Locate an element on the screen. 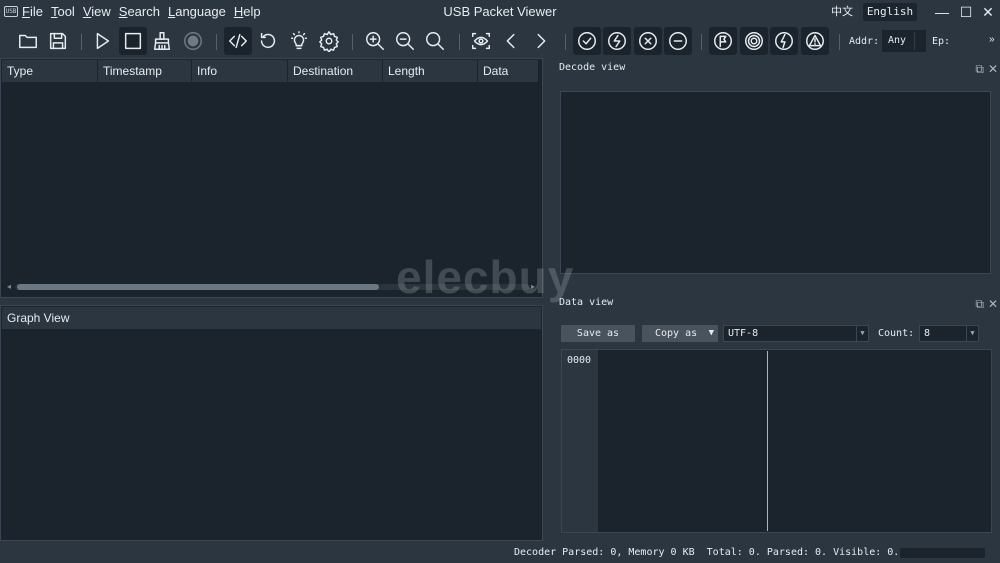 This screenshot has width=1000, height=563. reset-circle-icon is located at coordinates (617, 41).